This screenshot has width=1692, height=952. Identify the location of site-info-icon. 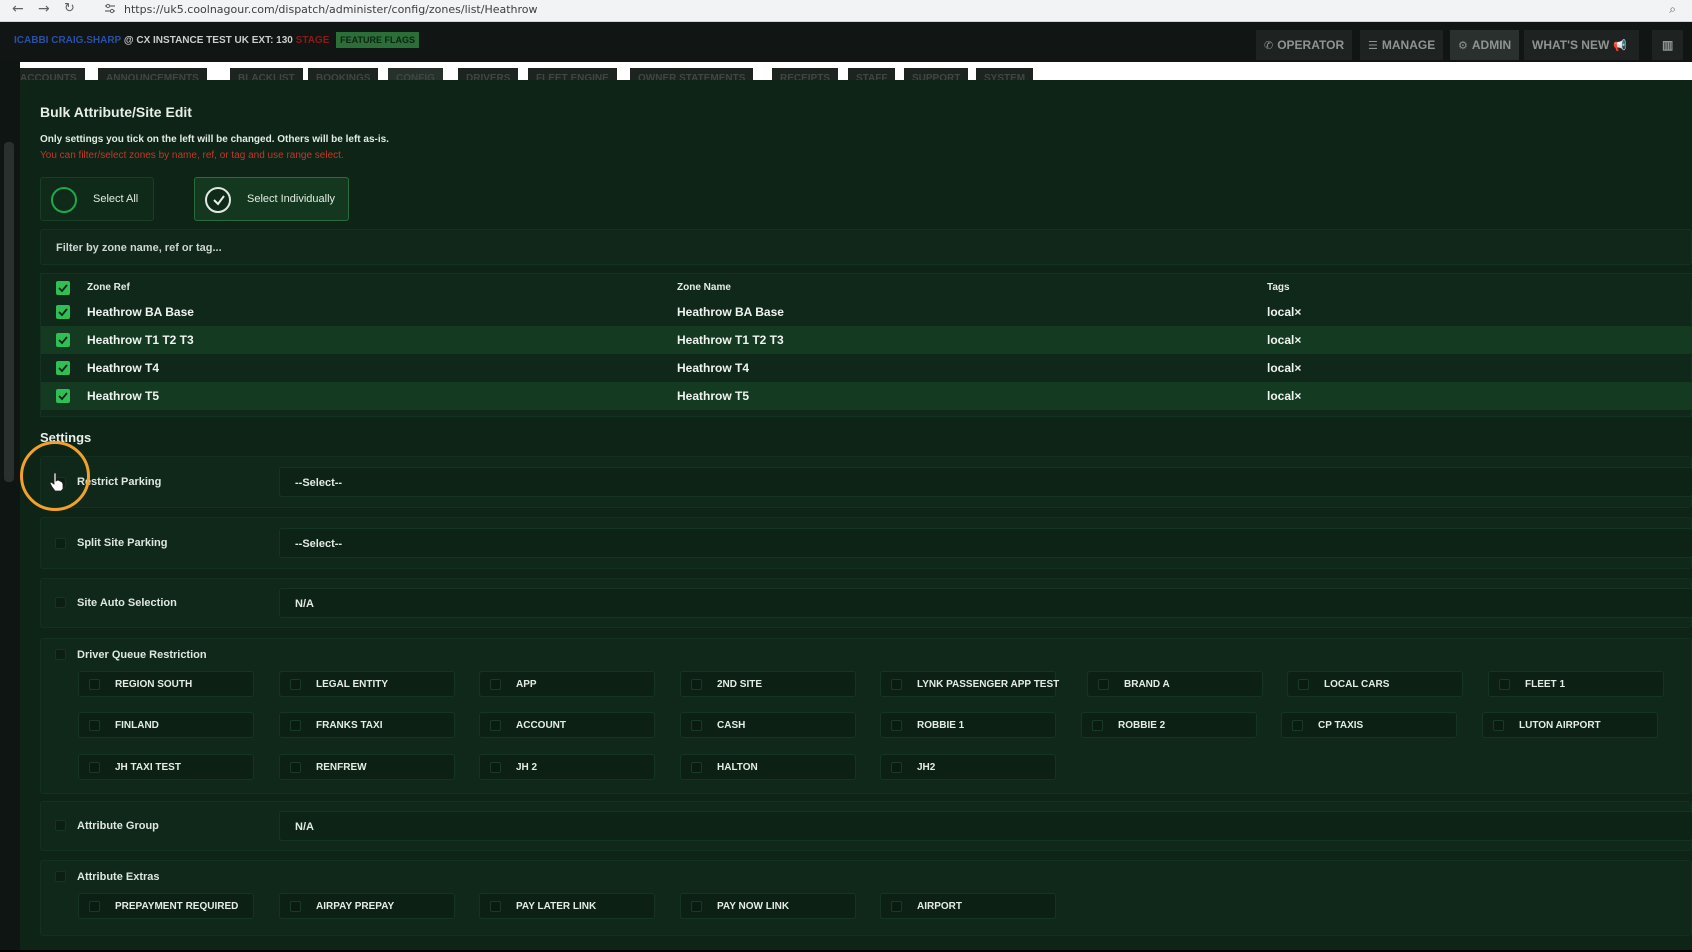
(110, 9).